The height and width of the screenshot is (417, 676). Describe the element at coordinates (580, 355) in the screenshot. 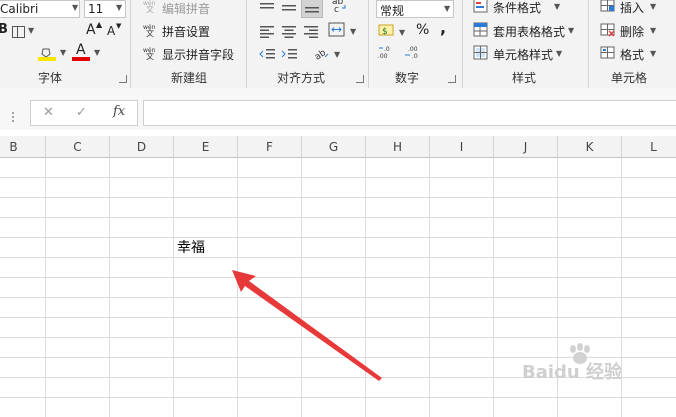

I see `baidu-paw-icon` at that location.